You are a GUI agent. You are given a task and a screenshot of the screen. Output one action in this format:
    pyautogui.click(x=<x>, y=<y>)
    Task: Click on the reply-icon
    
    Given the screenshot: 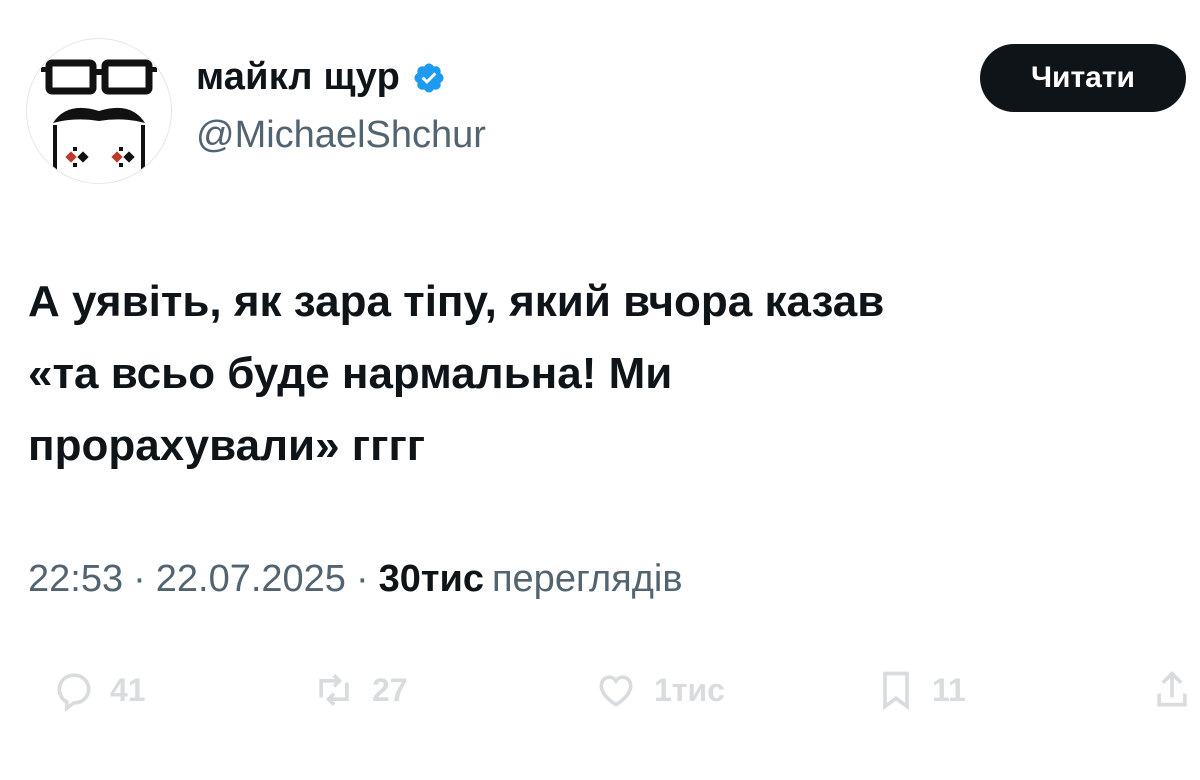 What is the action you would take?
    pyautogui.click(x=74, y=692)
    